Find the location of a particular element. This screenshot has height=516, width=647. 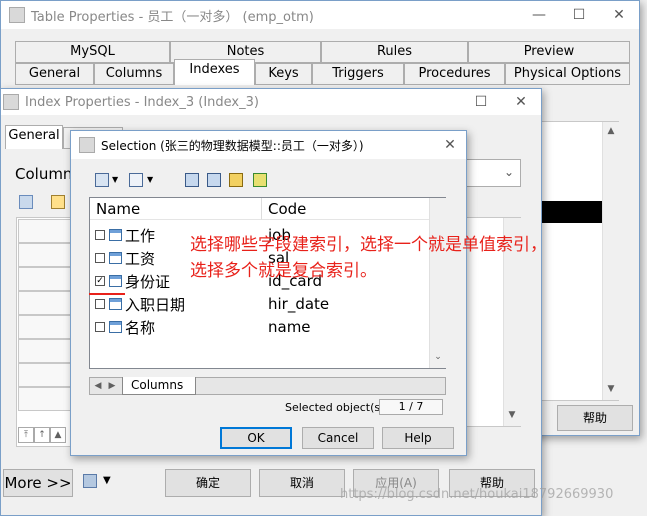

table-help-button: 帮助 is located at coordinates (595, 418).